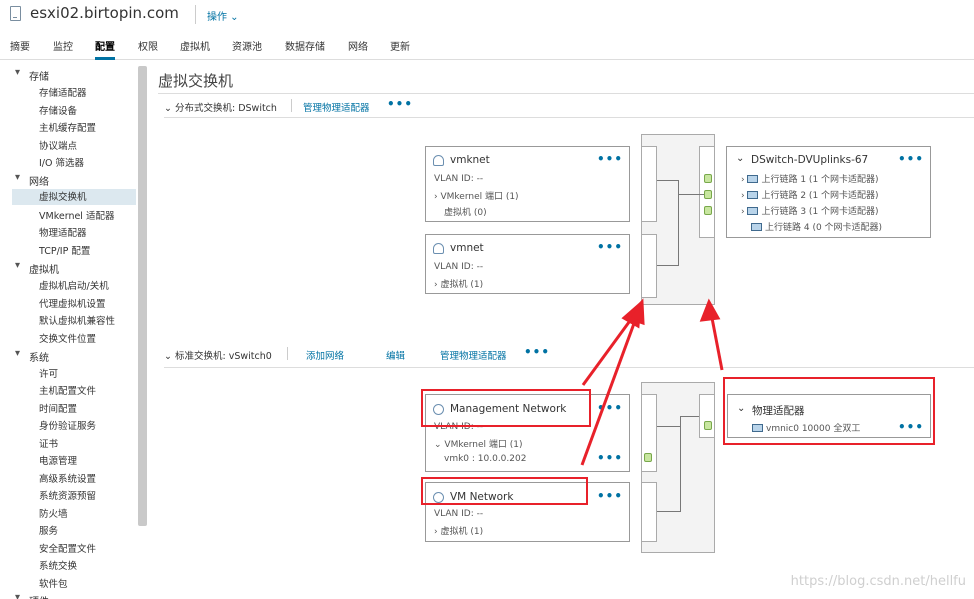 The height and width of the screenshot is (599, 974). Describe the element at coordinates (878, 581) in the screenshot. I see `watermark: https://blog.csdn.net/hellfu` at that location.